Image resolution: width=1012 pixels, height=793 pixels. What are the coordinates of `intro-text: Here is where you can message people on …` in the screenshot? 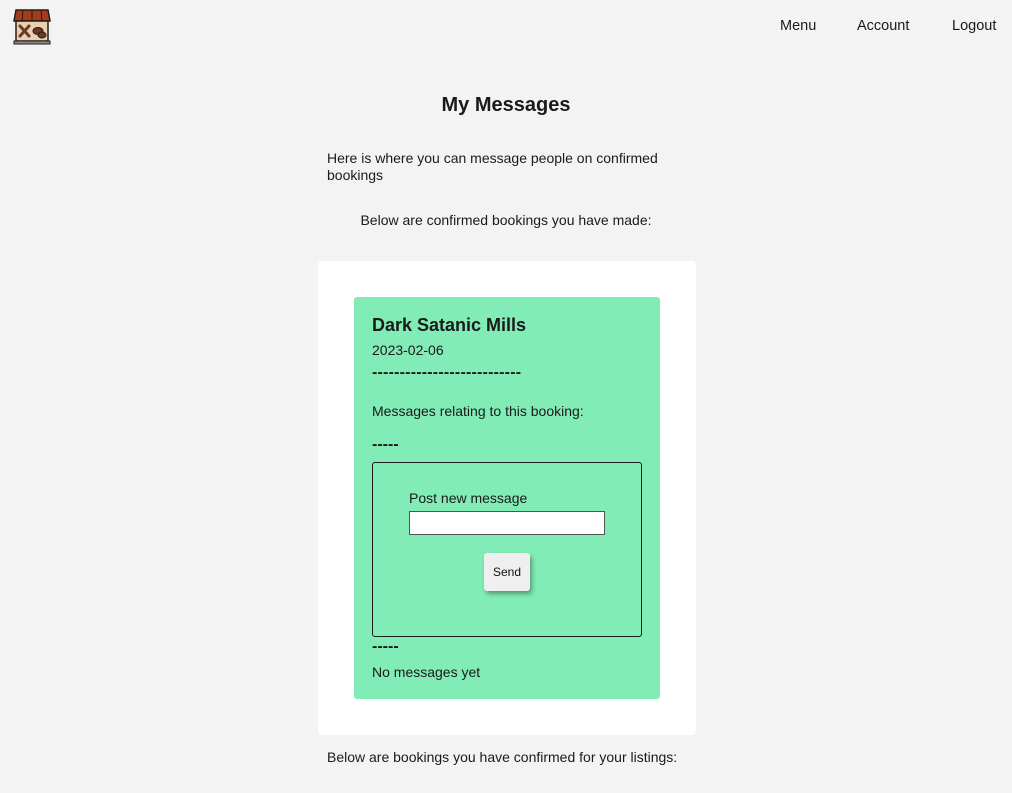 It's located at (492, 166).